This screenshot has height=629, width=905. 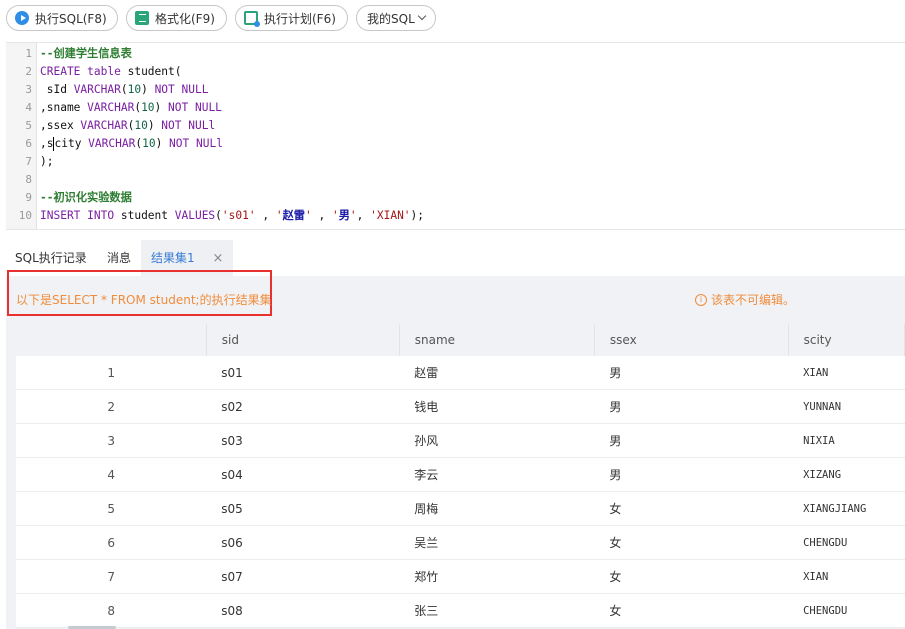 What do you see at coordinates (195, 215) in the screenshot?
I see `code-token: VALUES` at bounding box center [195, 215].